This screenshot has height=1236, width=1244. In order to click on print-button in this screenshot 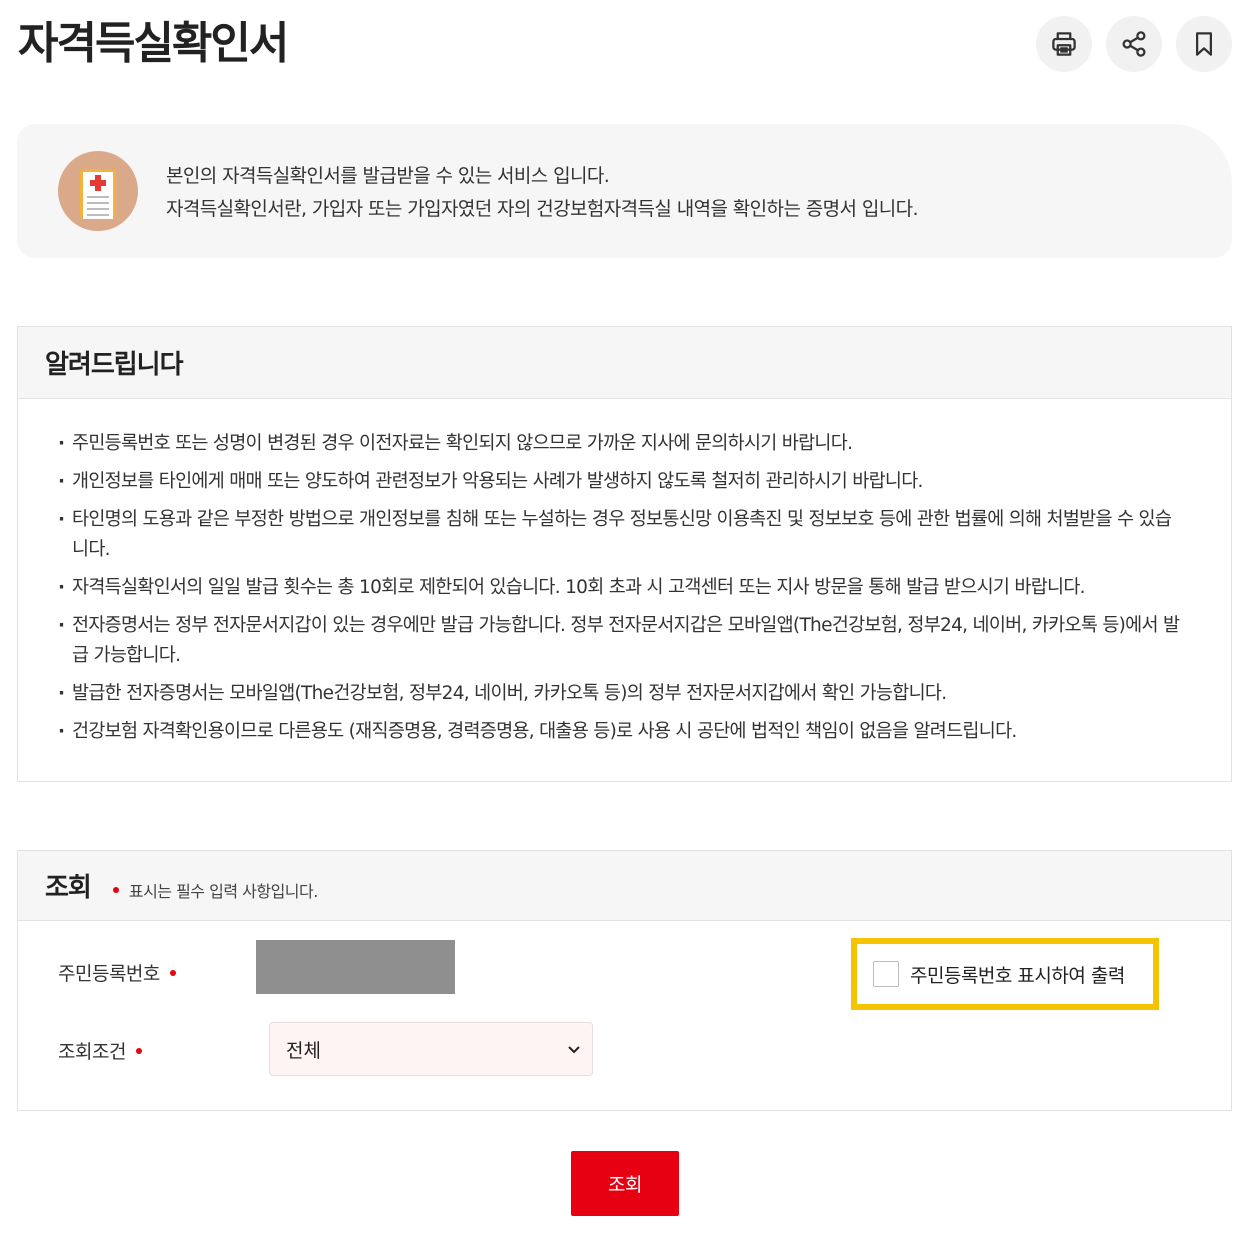, I will do `click(1064, 44)`.